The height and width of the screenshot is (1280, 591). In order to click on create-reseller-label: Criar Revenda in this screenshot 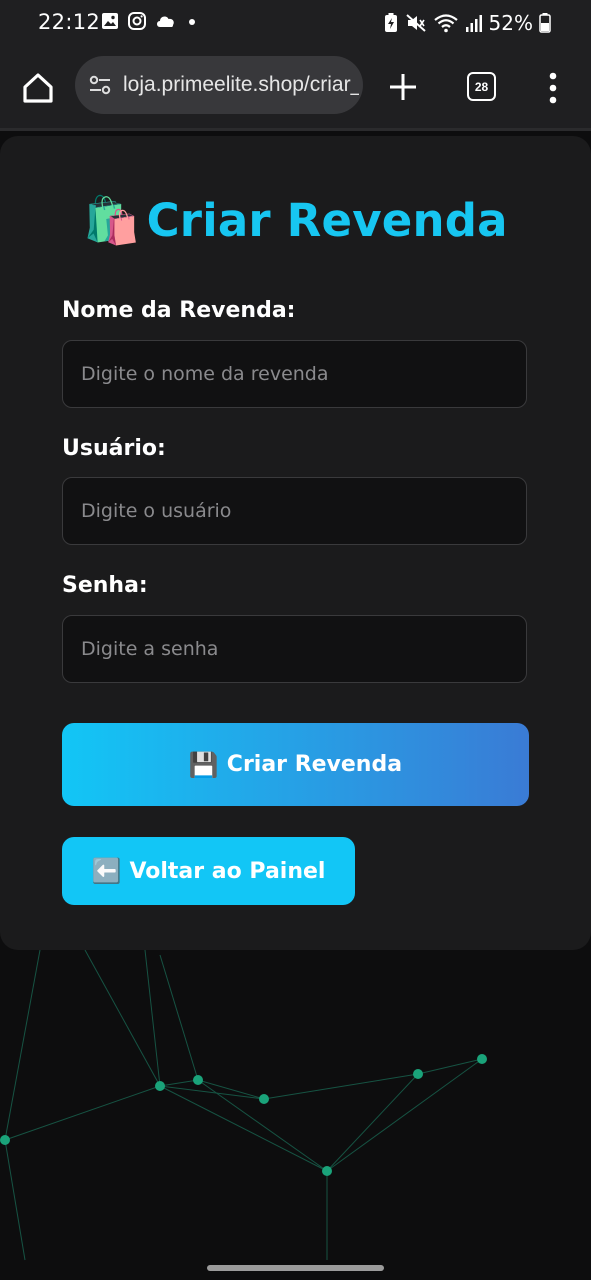, I will do `click(314, 764)`.